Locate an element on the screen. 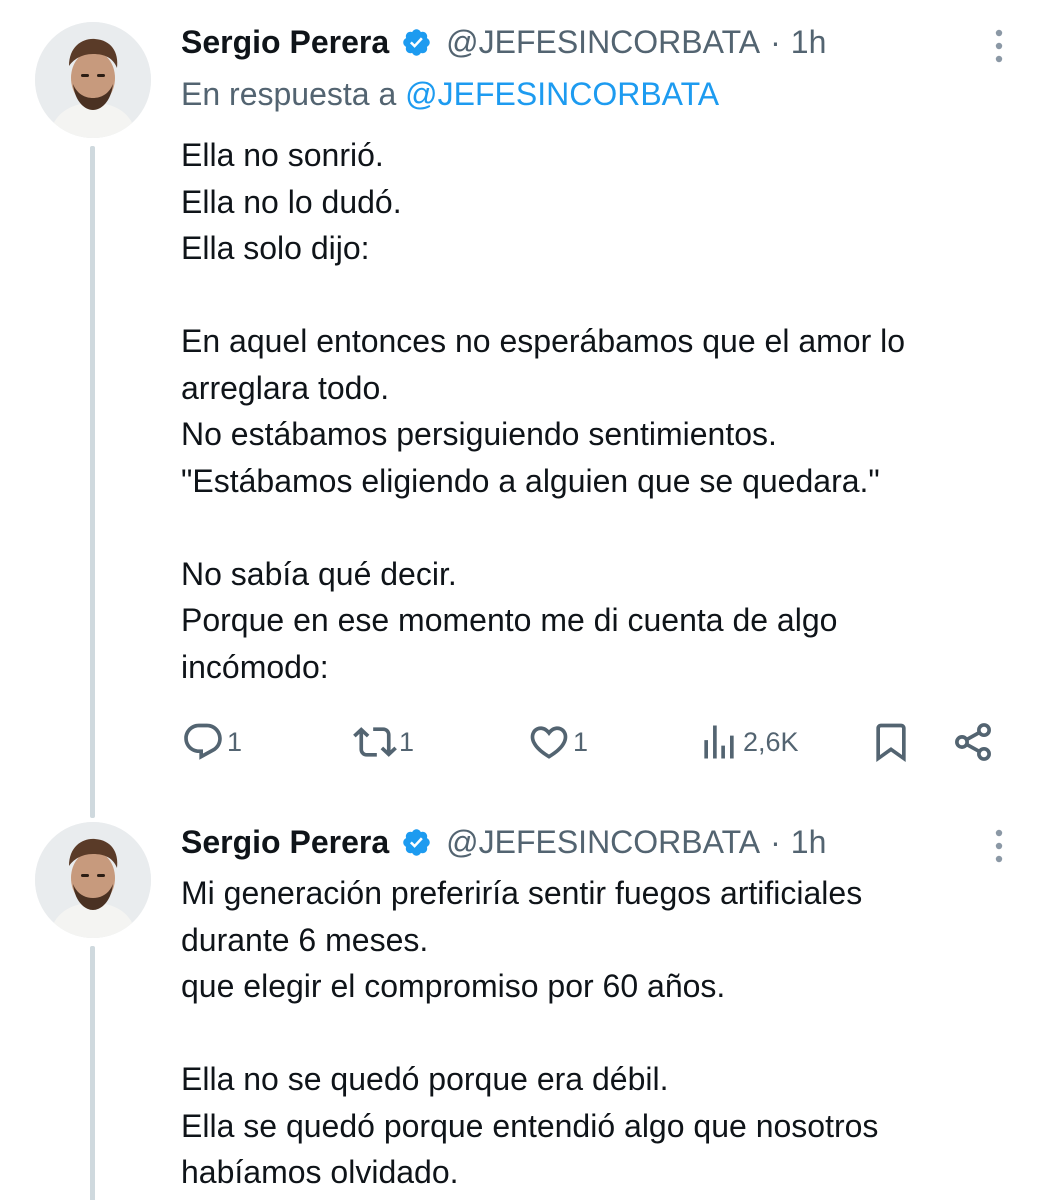  tweet-text-line: durante 6 meses. is located at coordinates (305, 939).